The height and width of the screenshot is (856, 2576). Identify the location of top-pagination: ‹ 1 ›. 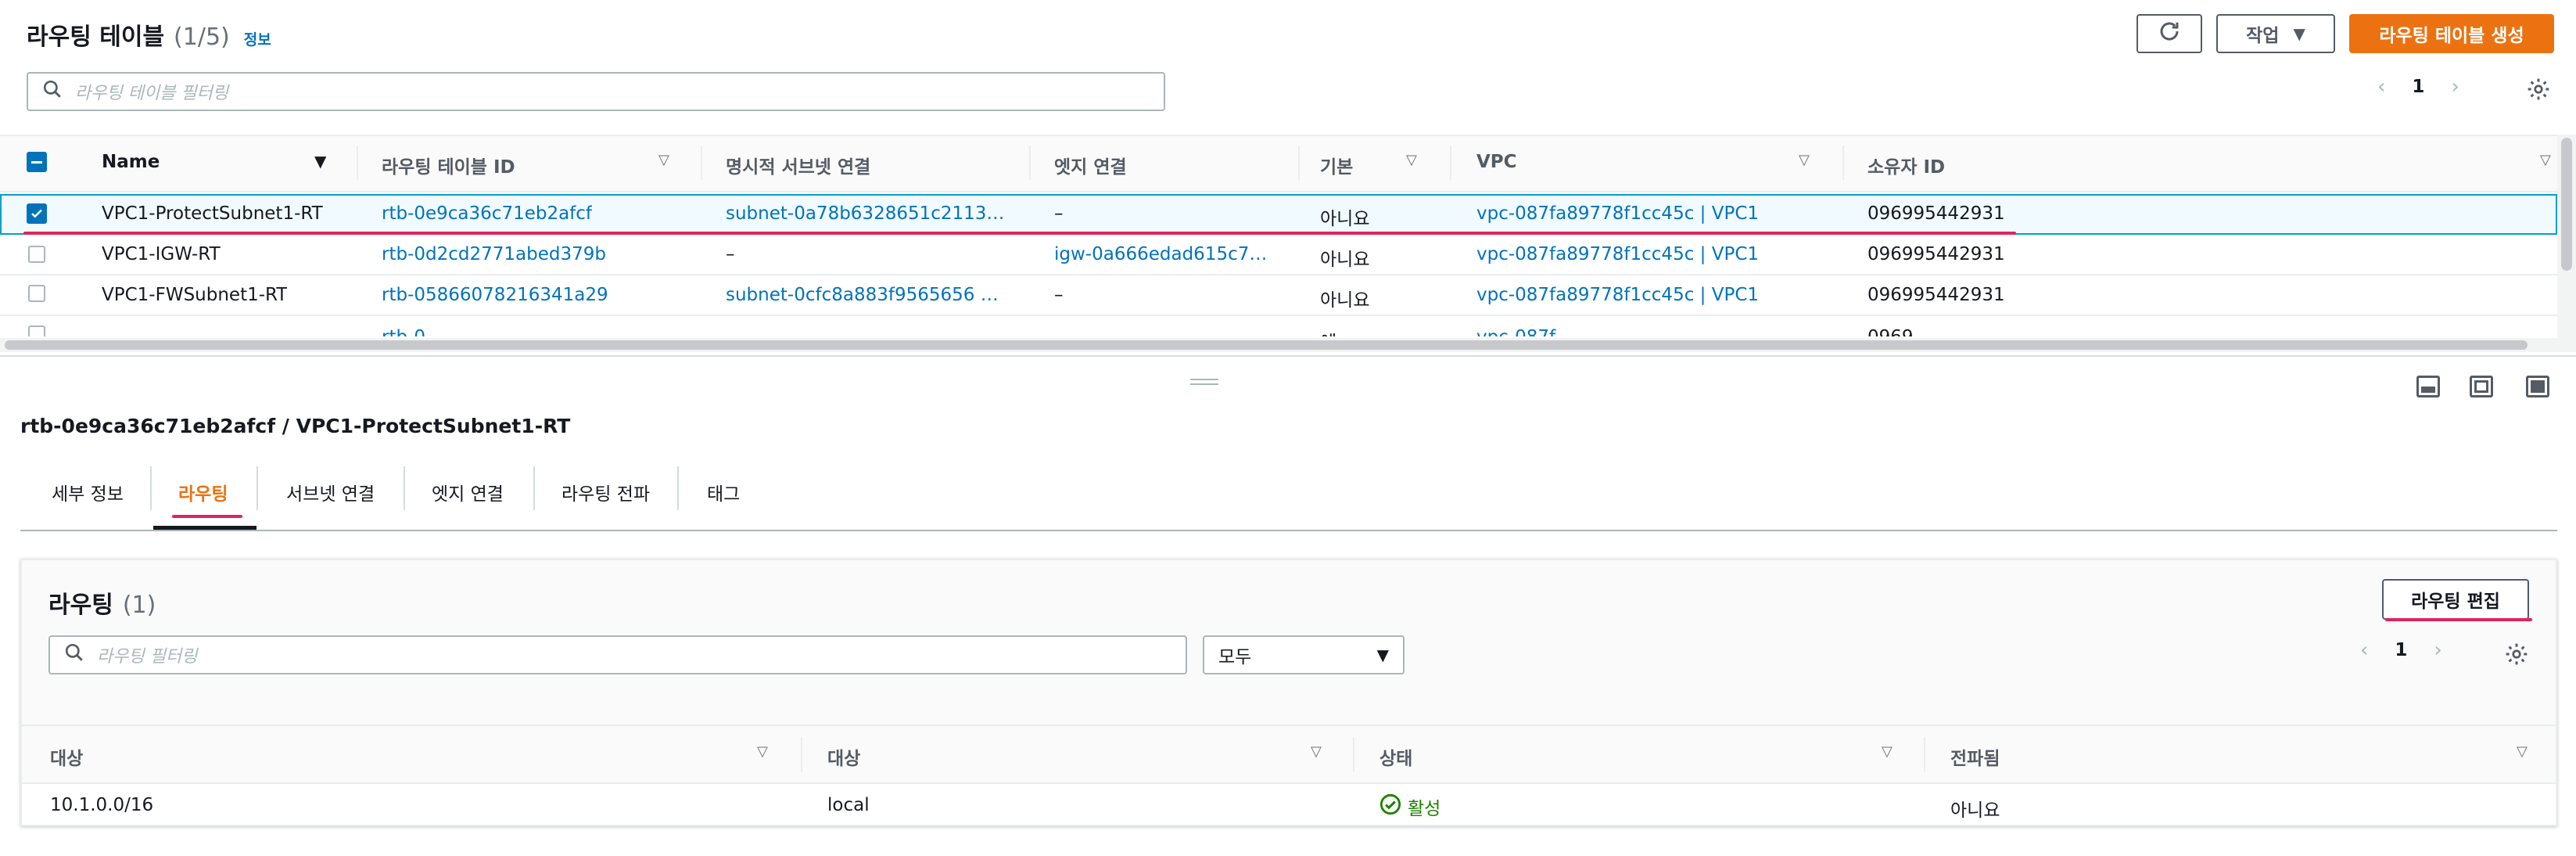
(2418, 87).